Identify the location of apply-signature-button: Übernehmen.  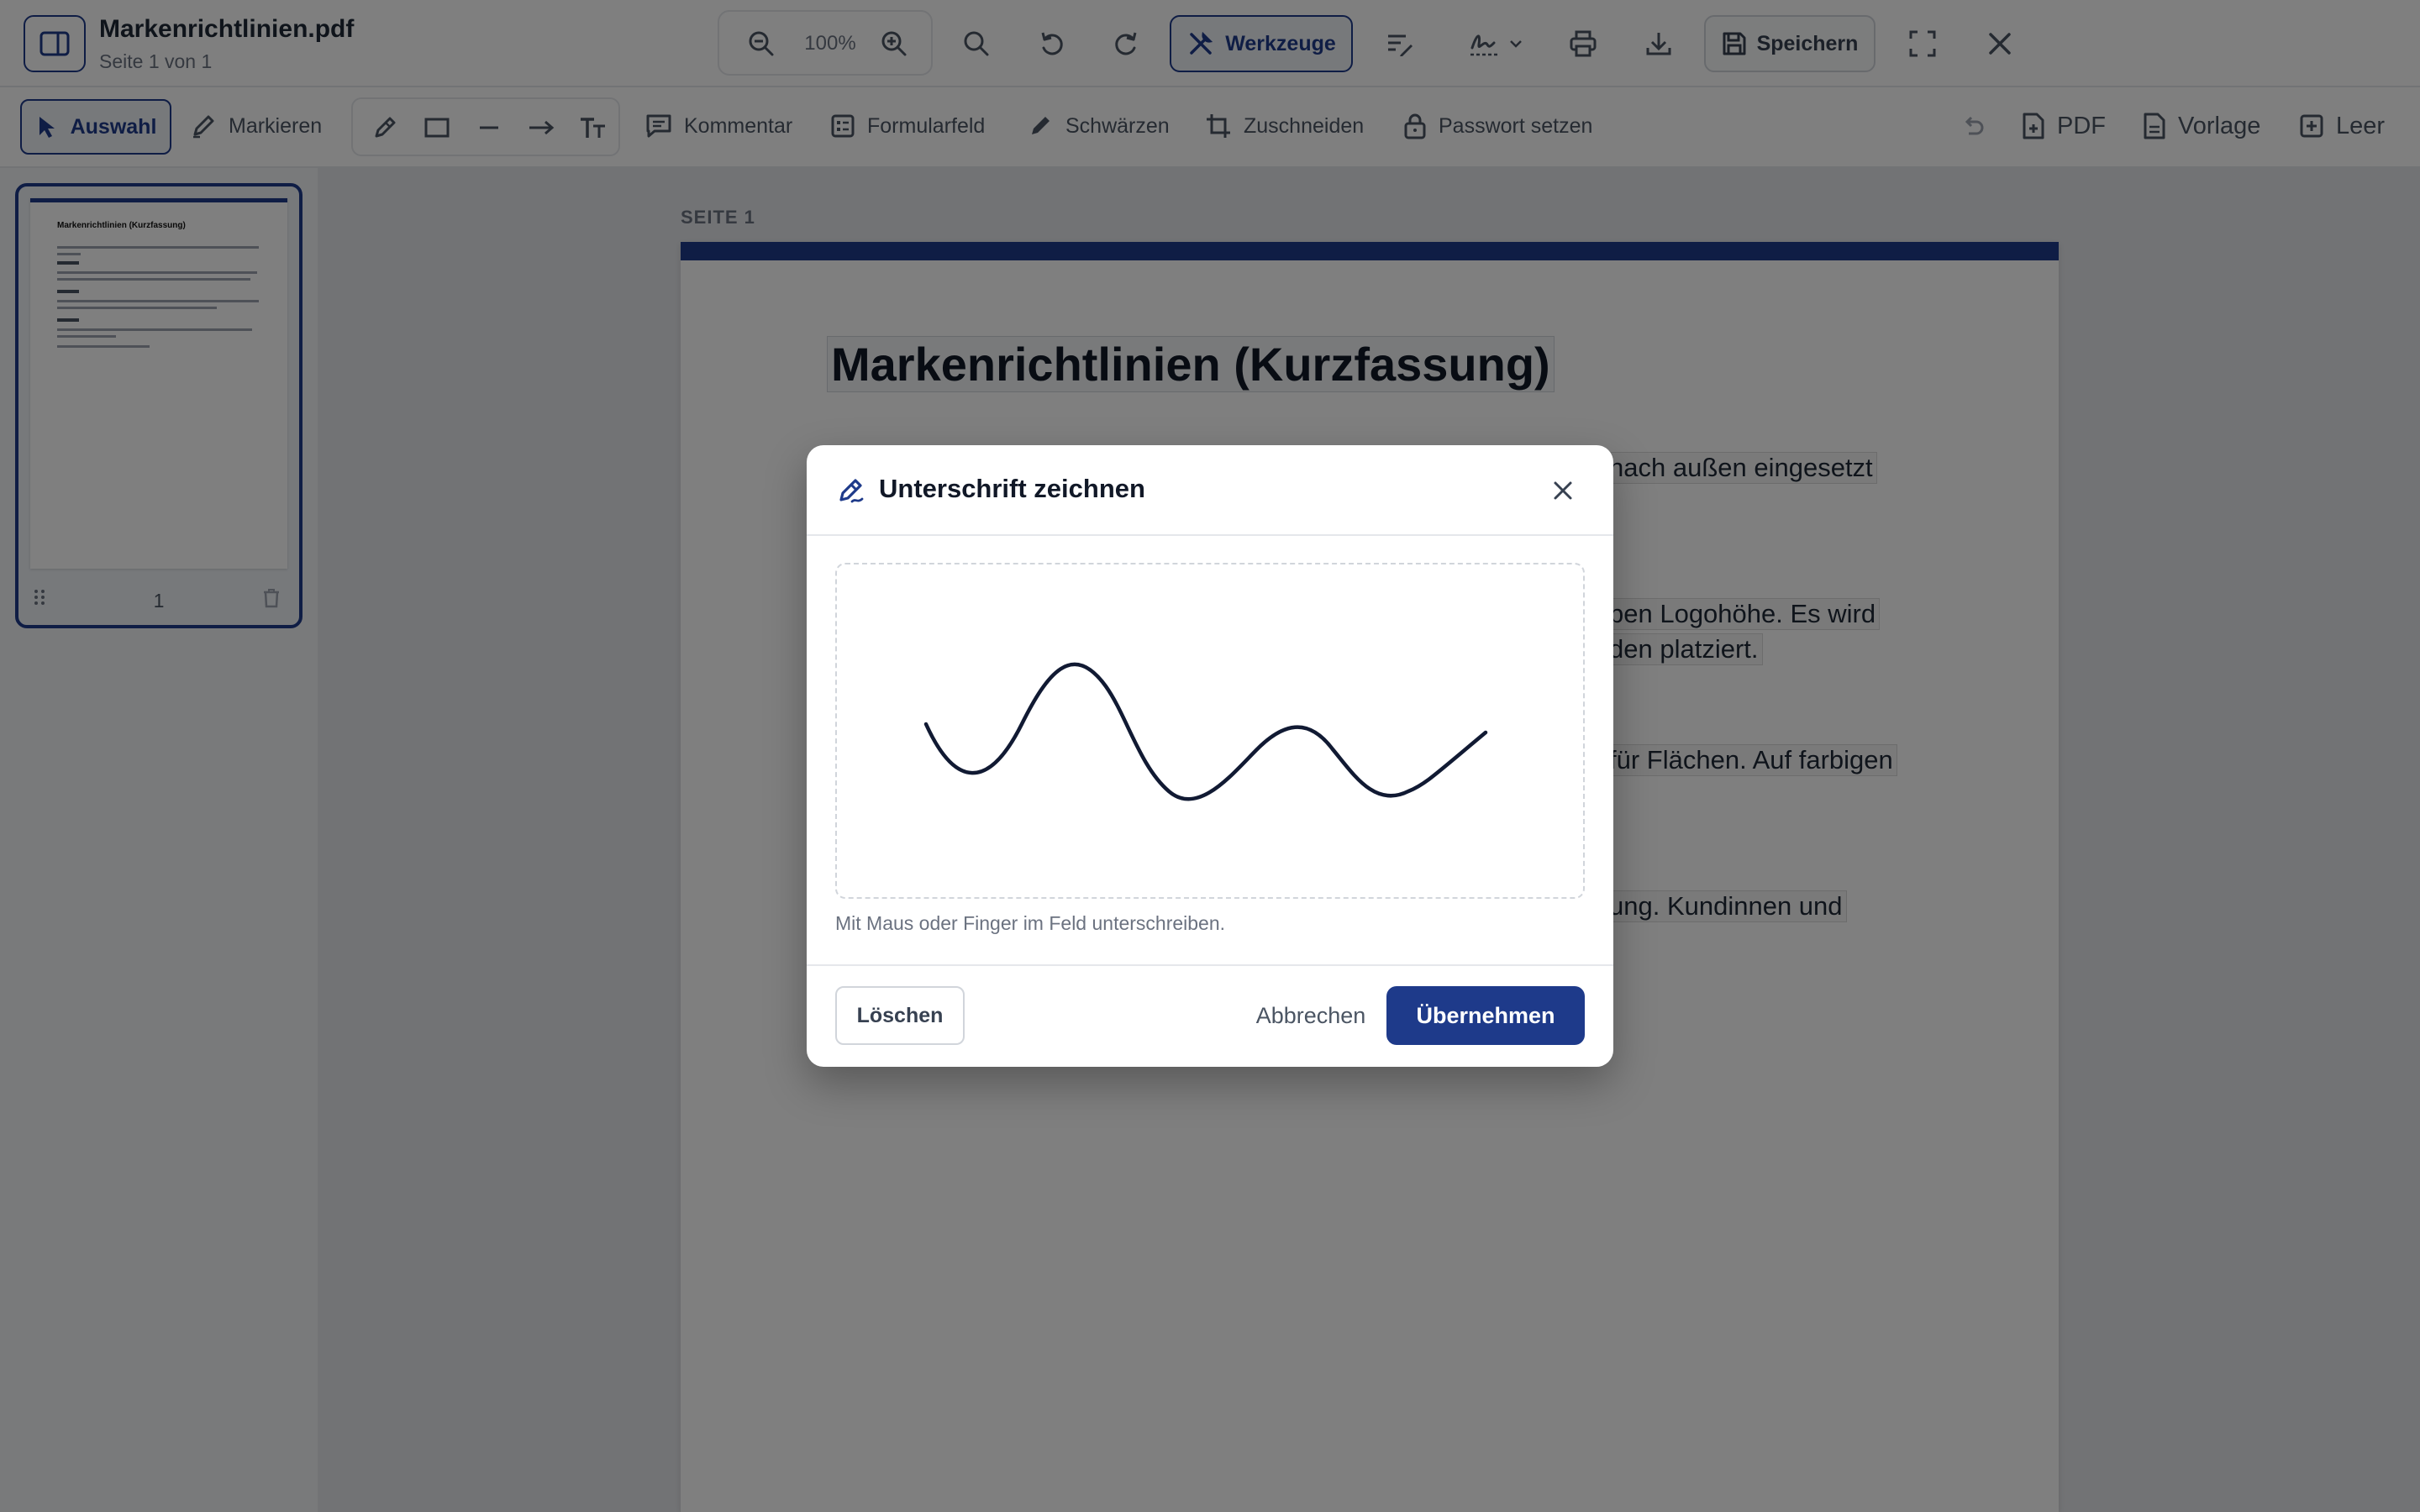
(1485, 1015).